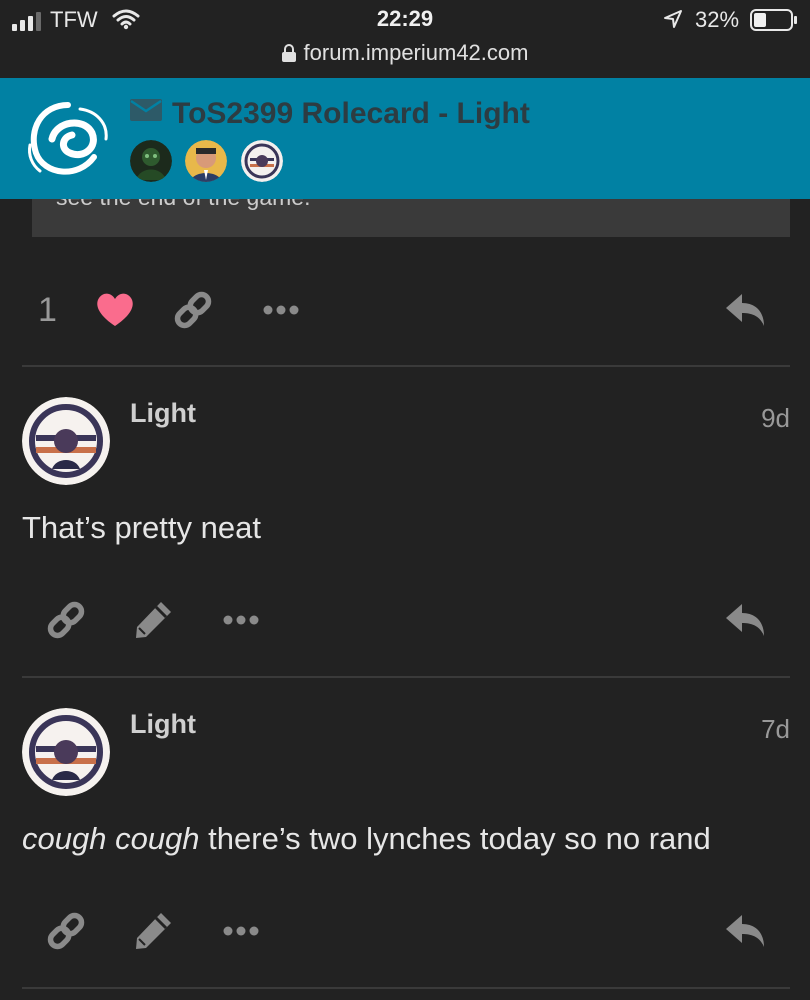  I want to click on like-button, so click(115, 310).